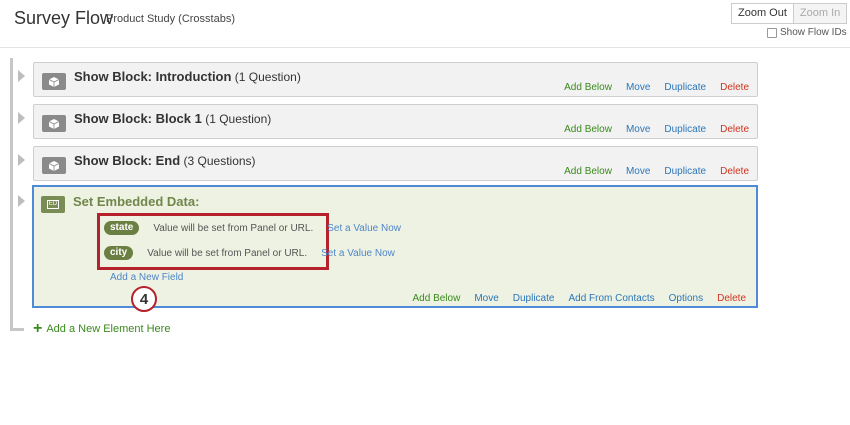 The image size is (850, 425). Describe the element at coordinates (38, 328) in the screenshot. I see `plus-icon: +` at that location.